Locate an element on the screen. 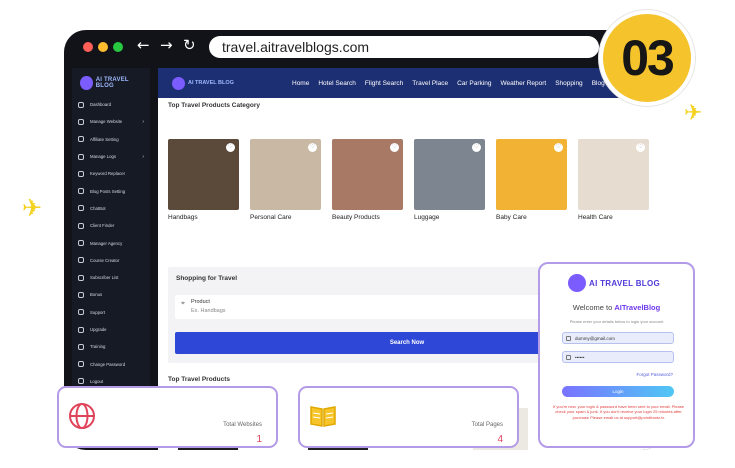  stat-label: Total Pages is located at coordinates (487, 425).